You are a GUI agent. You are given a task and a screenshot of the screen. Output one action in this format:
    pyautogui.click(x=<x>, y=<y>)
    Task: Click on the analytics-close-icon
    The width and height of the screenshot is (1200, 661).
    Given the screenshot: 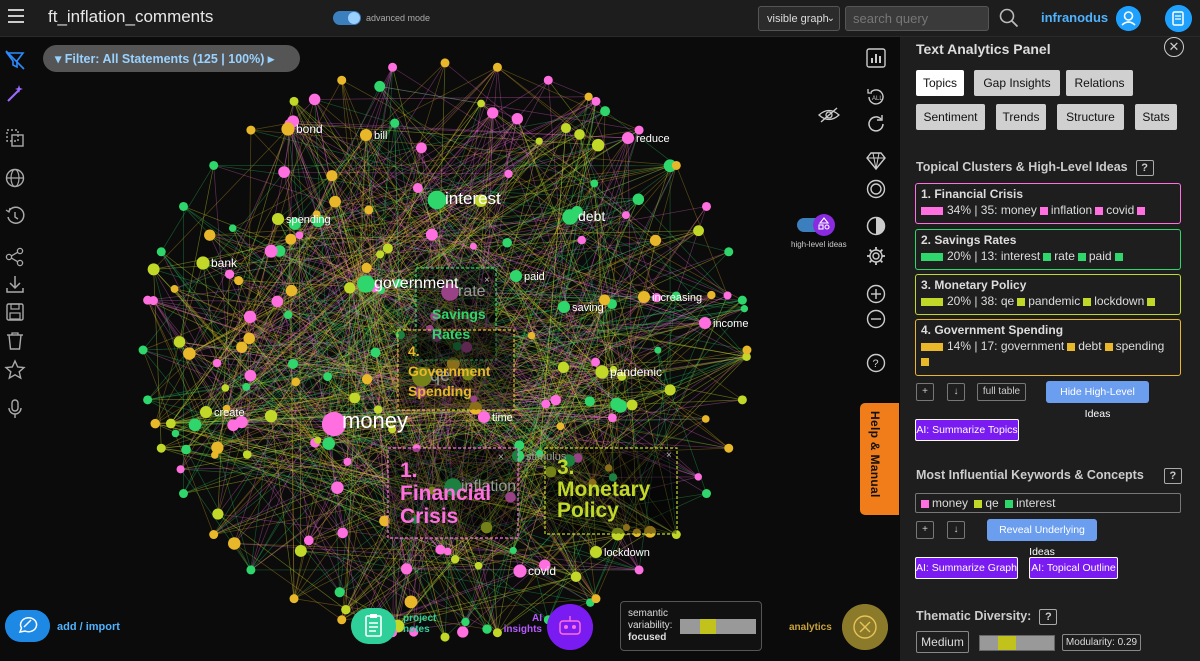 What is the action you would take?
    pyautogui.click(x=865, y=627)
    